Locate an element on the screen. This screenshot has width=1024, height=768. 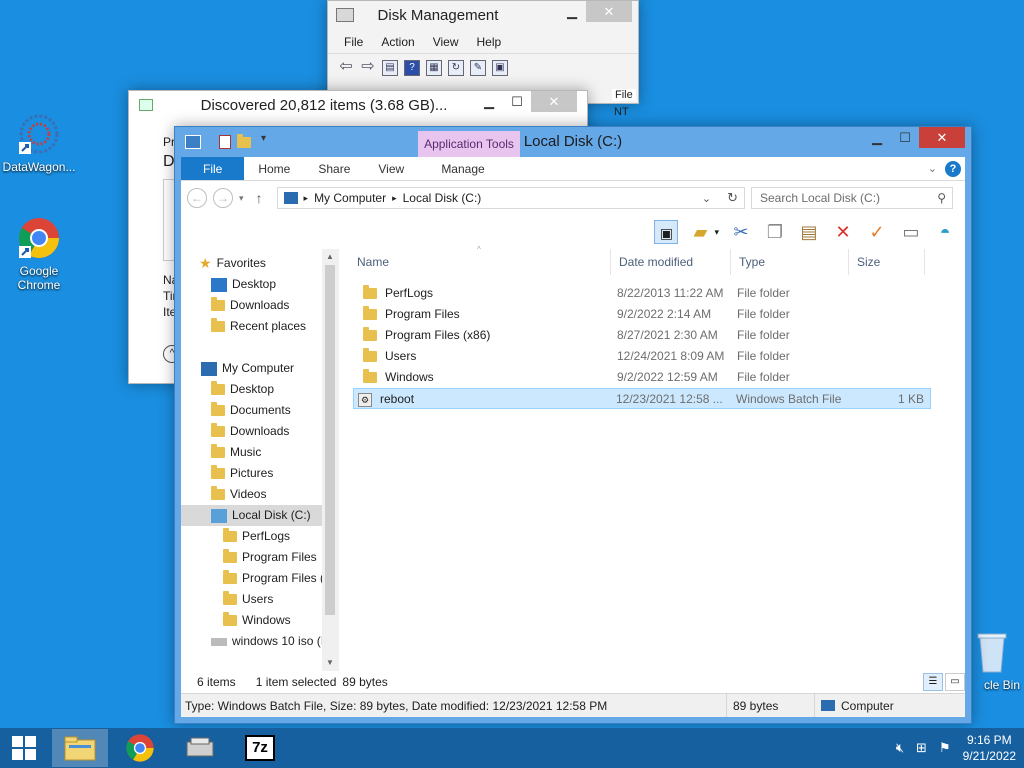
menu-action: Action is located at coordinates (397, 42).